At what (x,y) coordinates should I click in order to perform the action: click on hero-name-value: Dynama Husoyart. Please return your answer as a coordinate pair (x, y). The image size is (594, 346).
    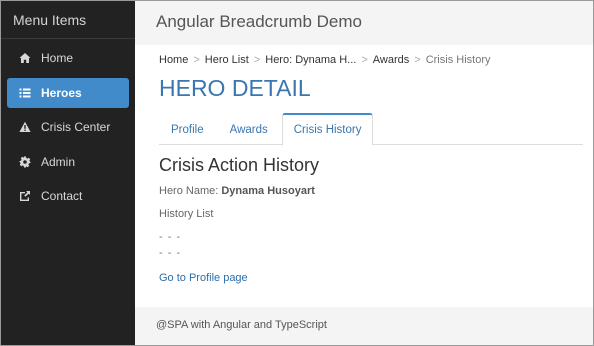
    Looking at the image, I should click on (268, 191).